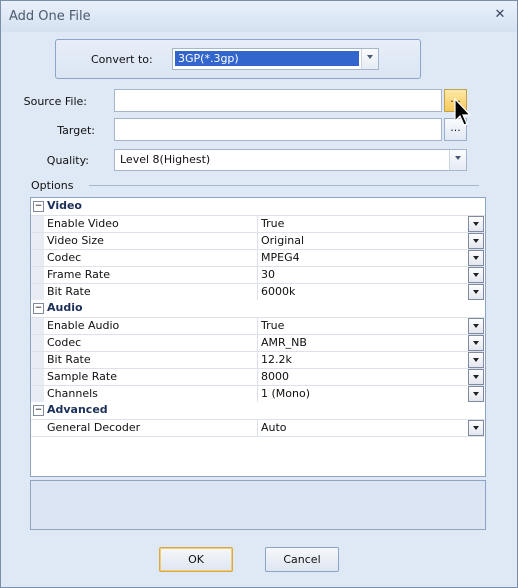  I want to click on property-row: Bit Rate 6000k, so click(258, 292).